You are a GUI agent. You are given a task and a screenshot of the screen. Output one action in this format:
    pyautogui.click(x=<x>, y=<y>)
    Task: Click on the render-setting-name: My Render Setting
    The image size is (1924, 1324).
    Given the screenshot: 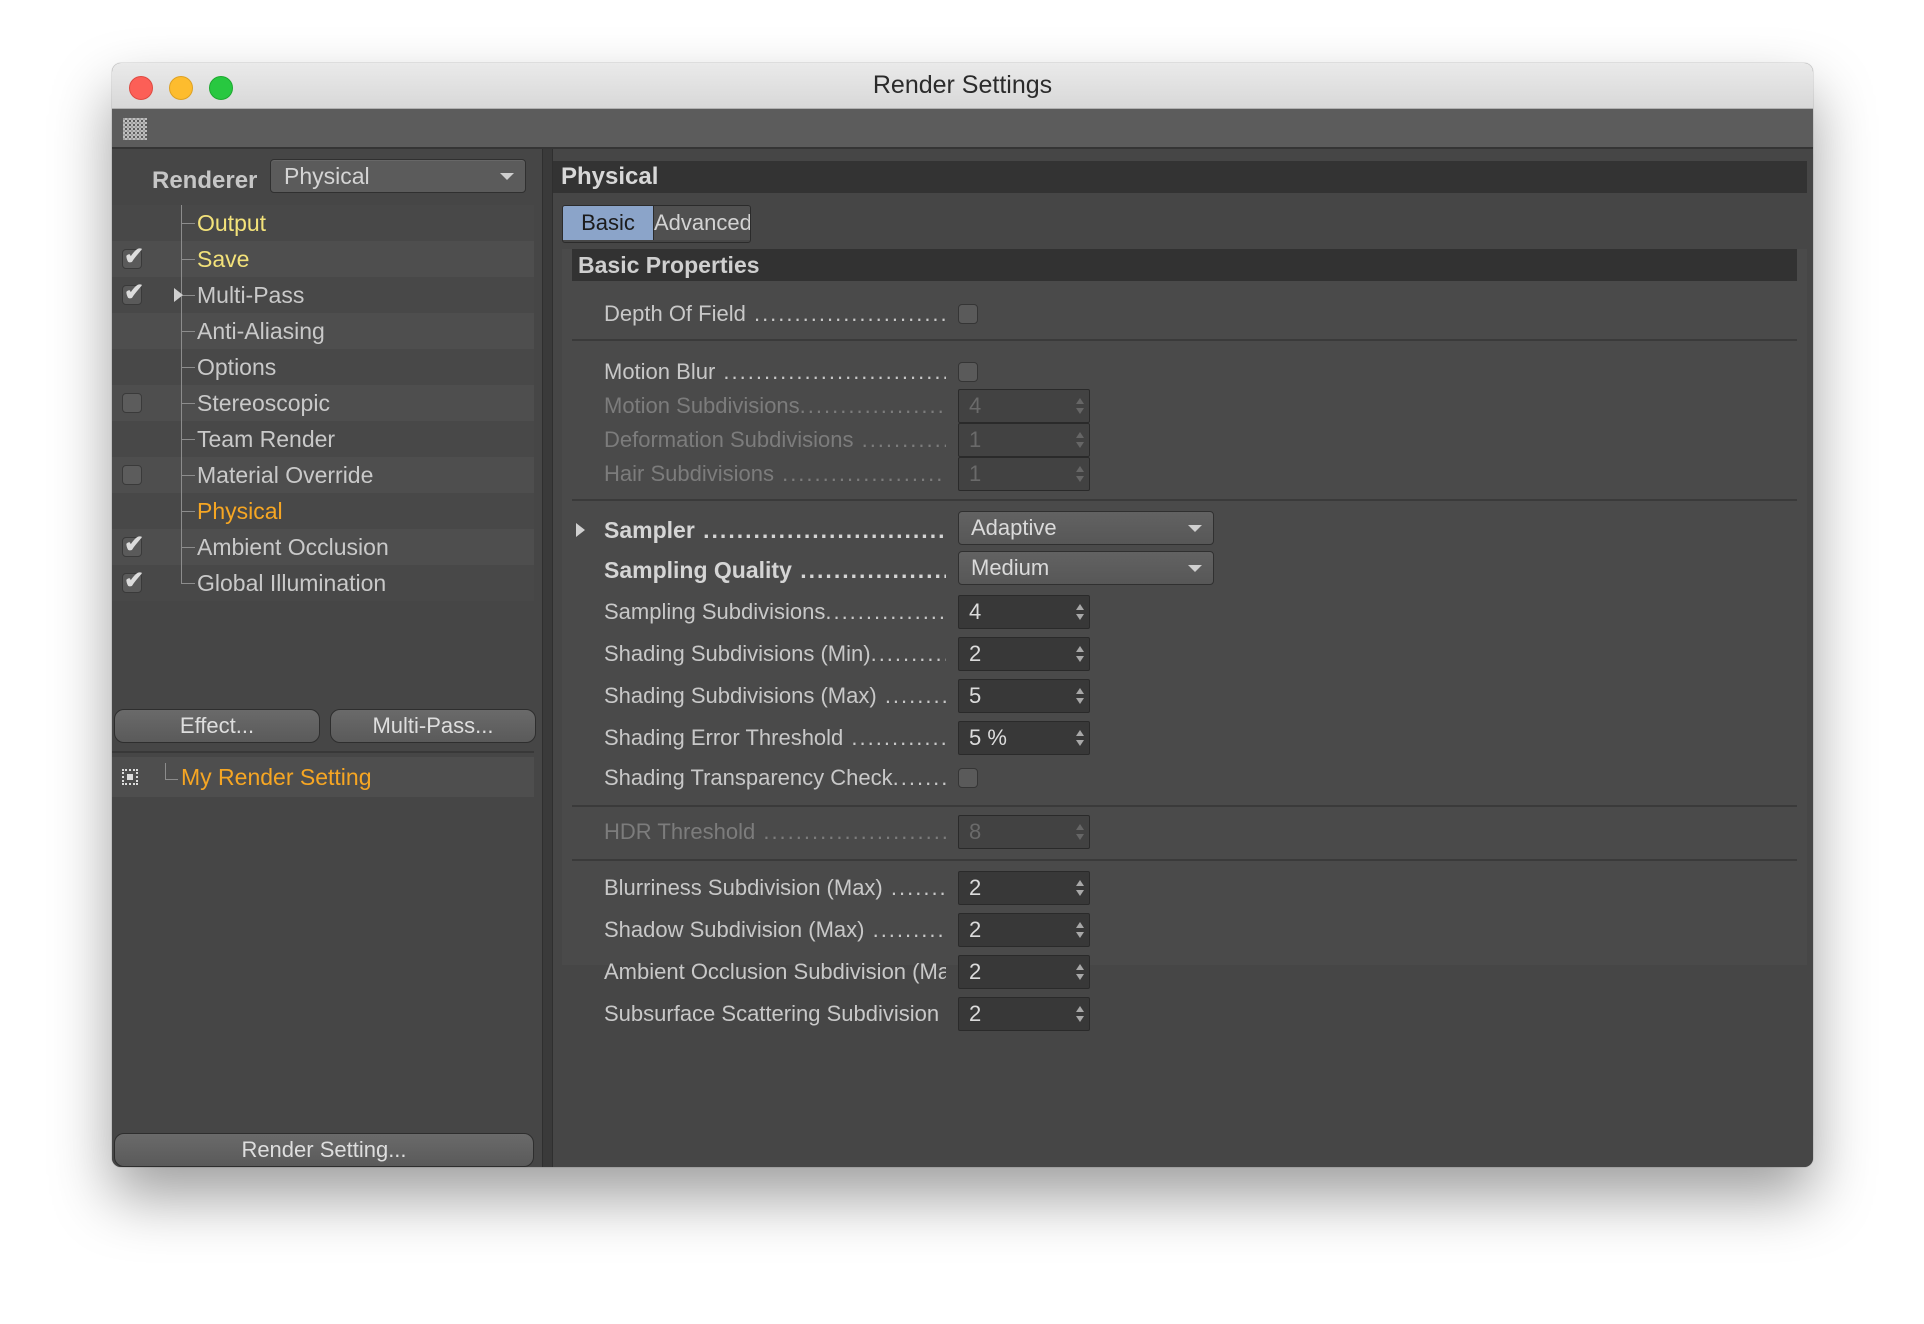 What is the action you would take?
    pyautogui.click(x=276, y=777)
    